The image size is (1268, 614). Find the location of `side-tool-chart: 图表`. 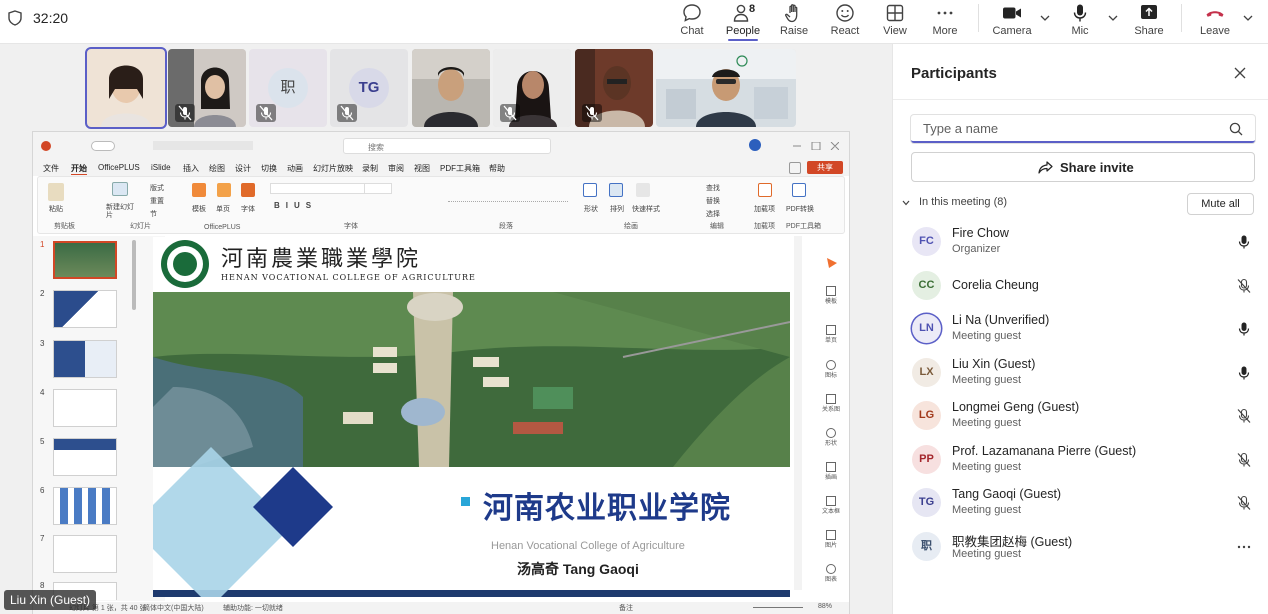

side-tool-chart: 图表 is located at coordinates (831, 573).